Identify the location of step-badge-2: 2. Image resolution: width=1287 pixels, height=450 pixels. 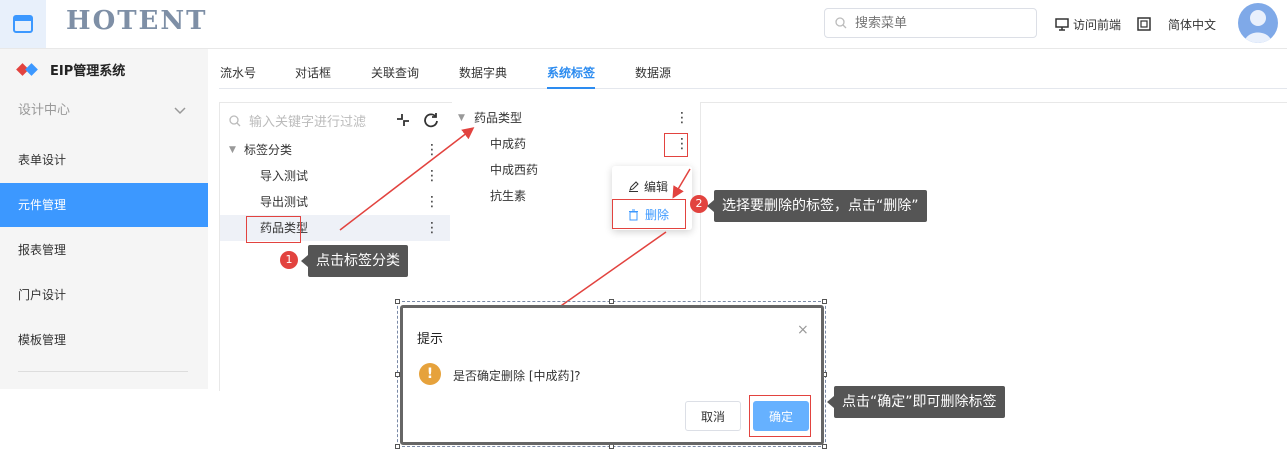
(699, 204).